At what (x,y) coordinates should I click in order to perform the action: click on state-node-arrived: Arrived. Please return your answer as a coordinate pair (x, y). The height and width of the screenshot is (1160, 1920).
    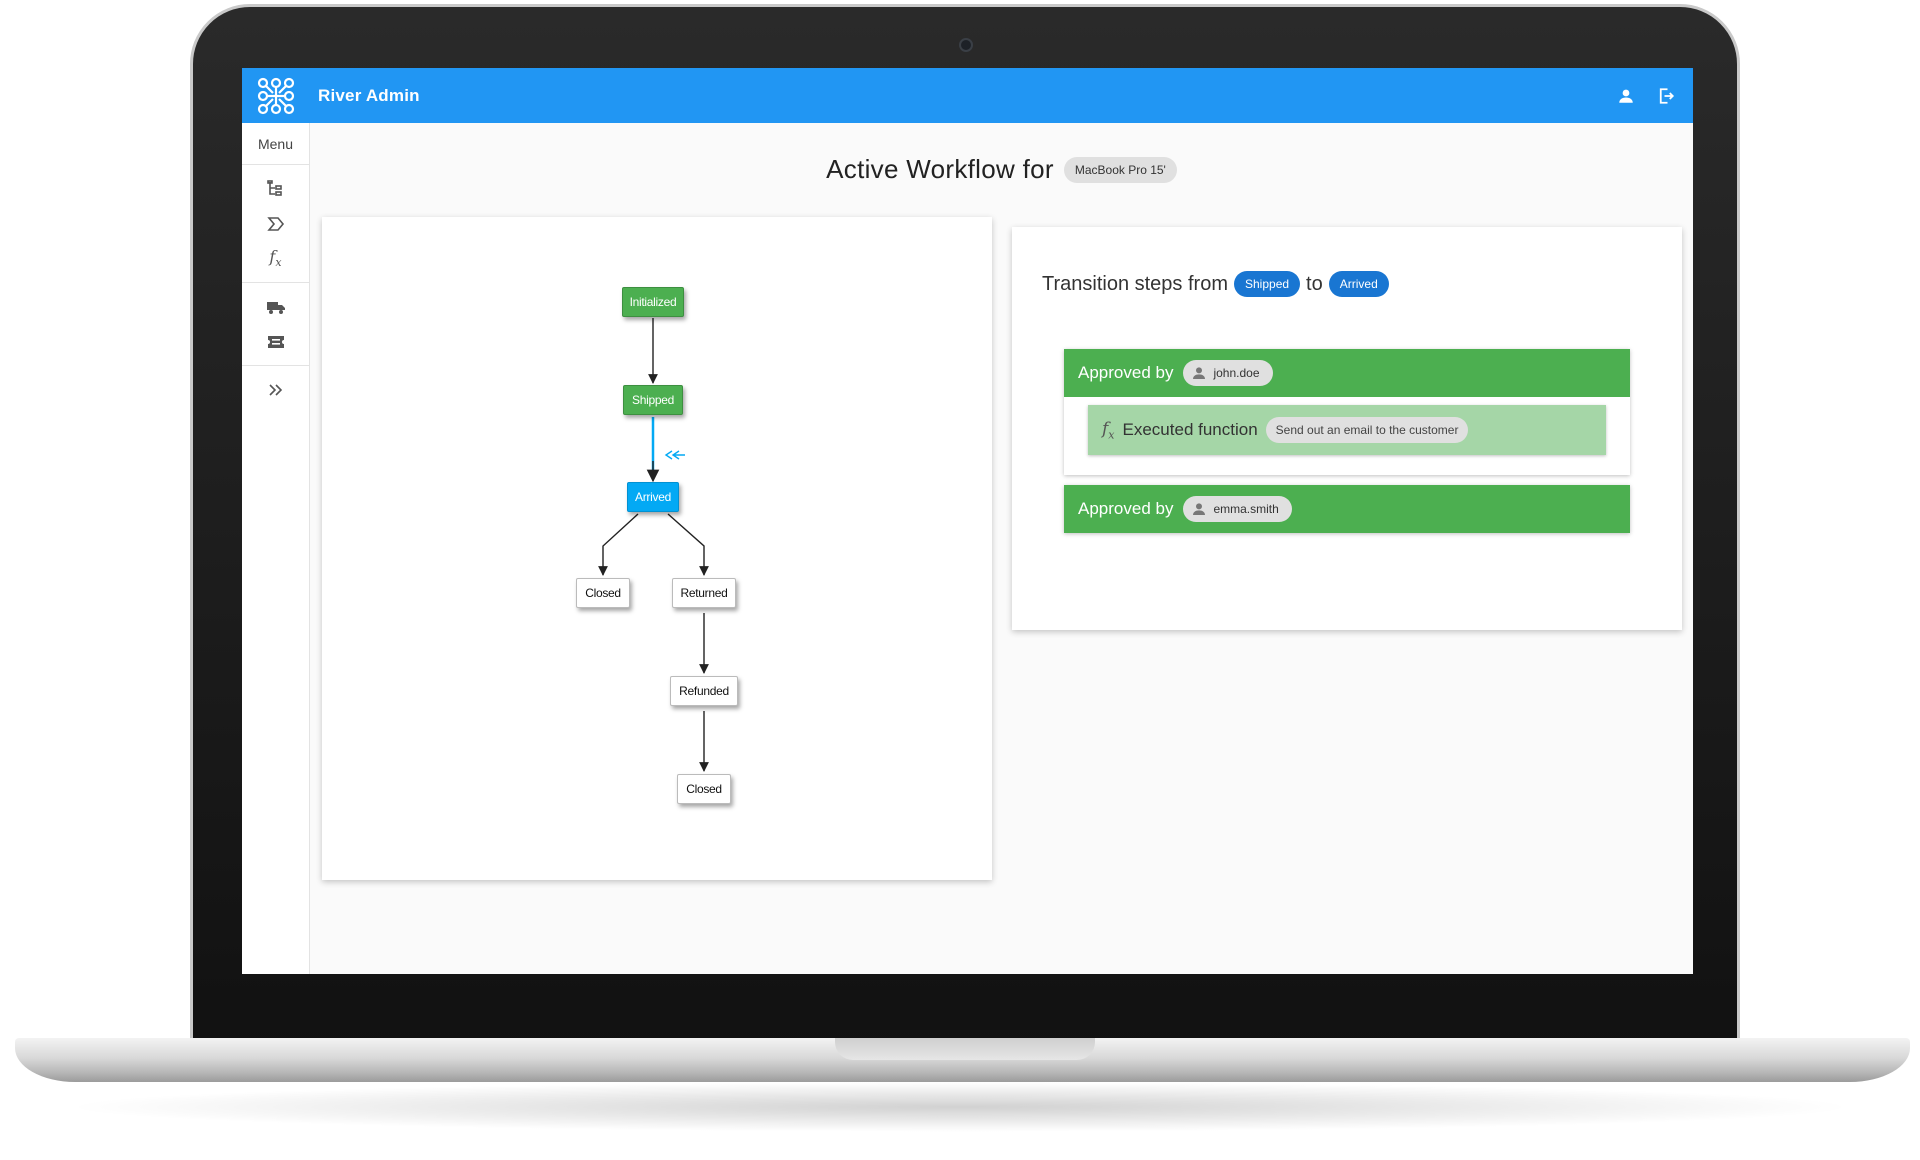
    Looking at the image, I should click on (653, 497).